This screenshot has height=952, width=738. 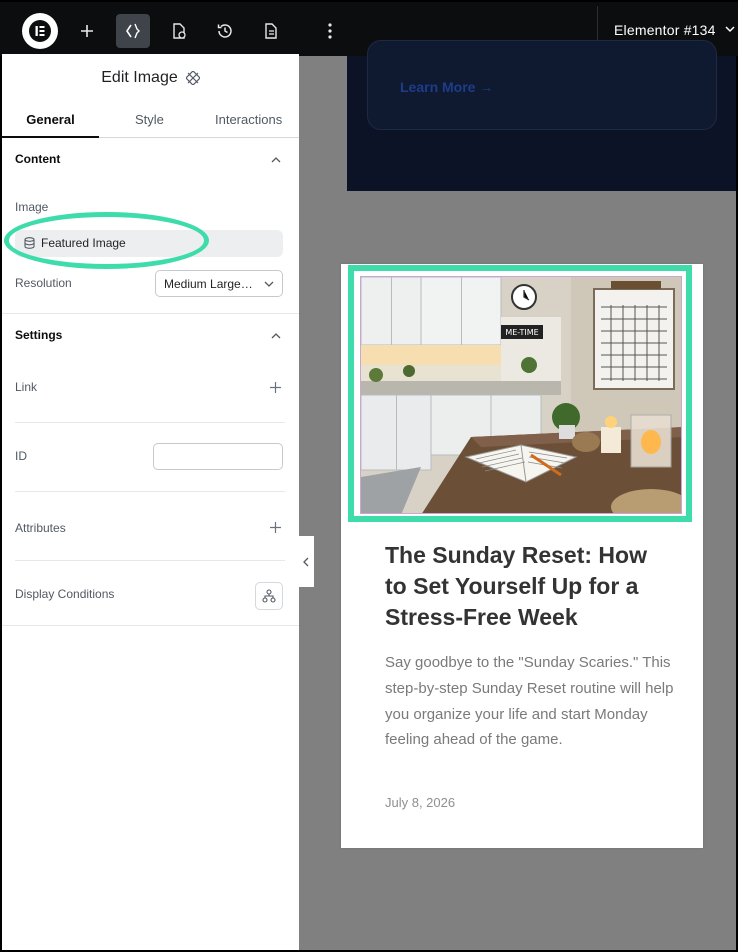 I want to click on history-icon, so click(x=224, y=31).